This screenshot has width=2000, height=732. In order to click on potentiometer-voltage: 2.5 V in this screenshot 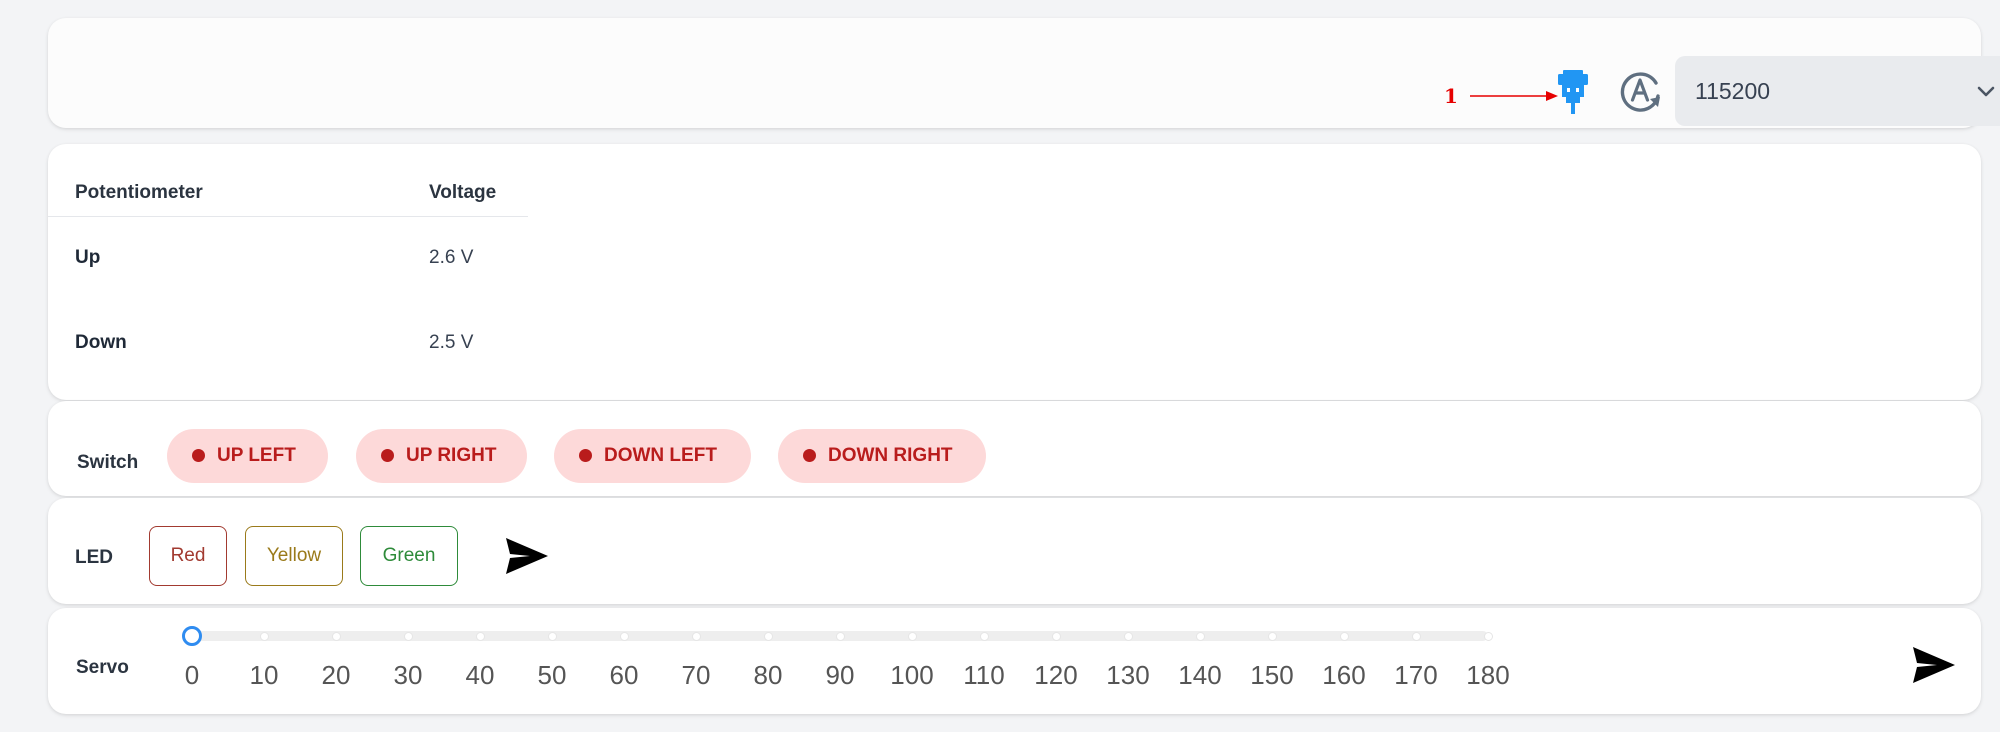, I will do `click(451, 342)`.